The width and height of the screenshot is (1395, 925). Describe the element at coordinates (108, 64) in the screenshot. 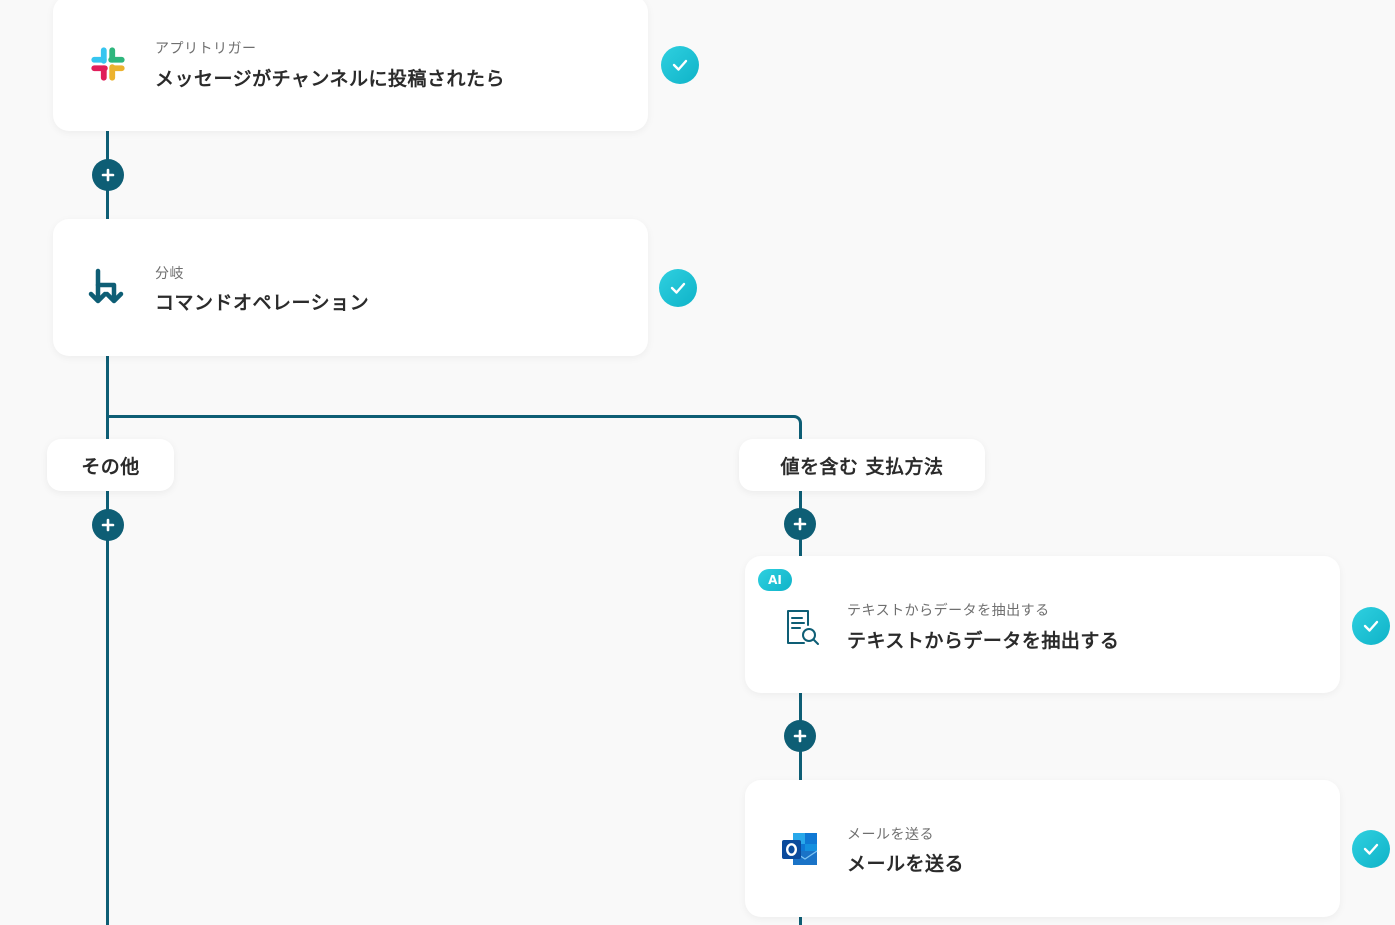

I see `slack-icon` at that location.